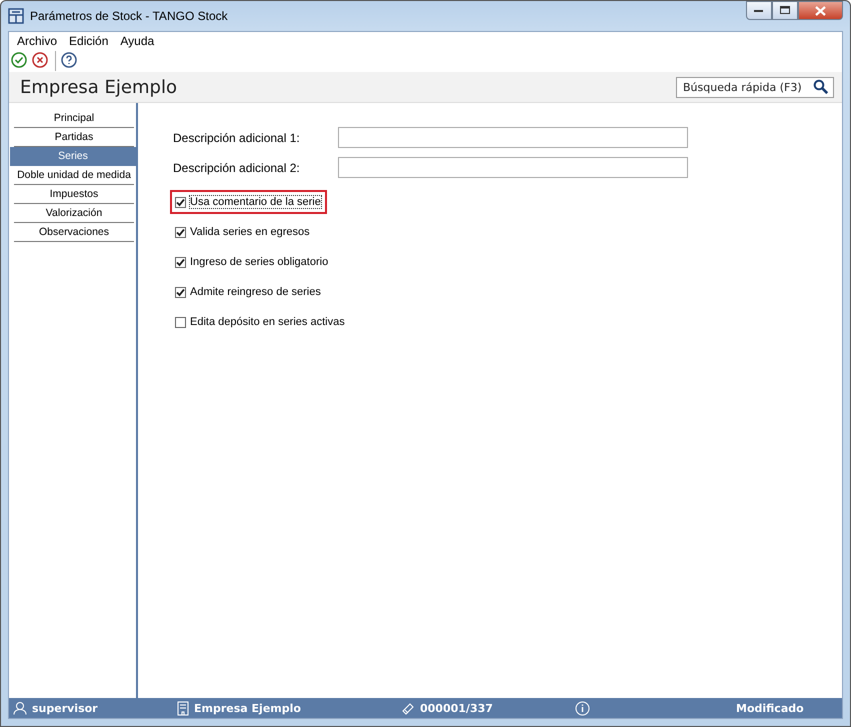 This screenshot has width=851, height=727. I want to click on close-button, so click(820, 10).